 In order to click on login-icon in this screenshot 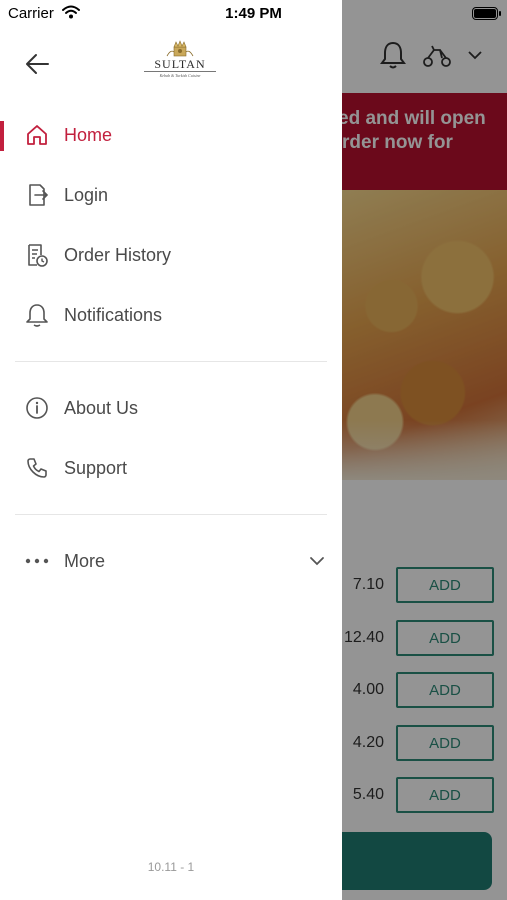, I will do `click(37, 195)`.